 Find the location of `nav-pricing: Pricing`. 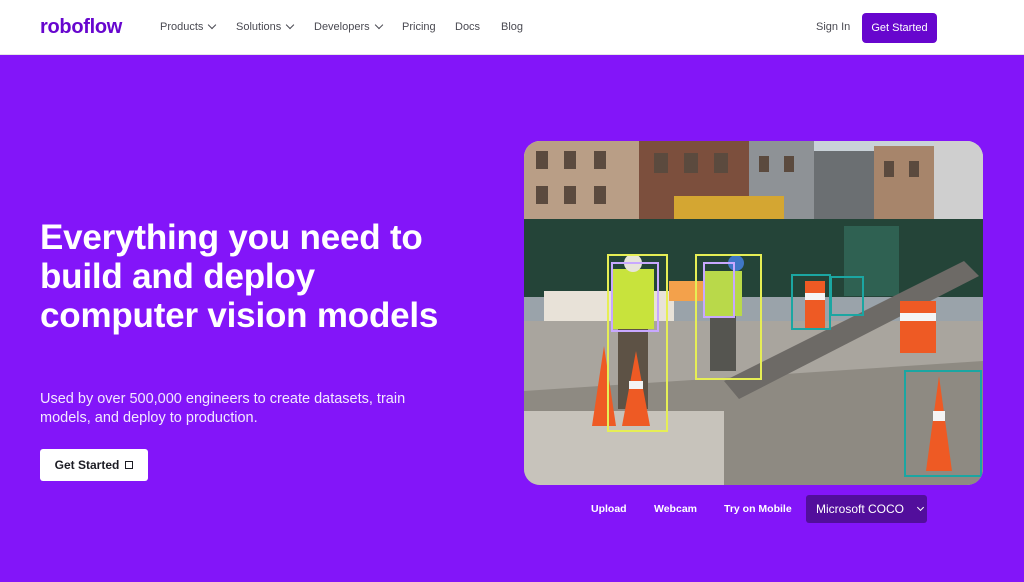

nav-pricing: Pricing is located at coordinates (419, 27).